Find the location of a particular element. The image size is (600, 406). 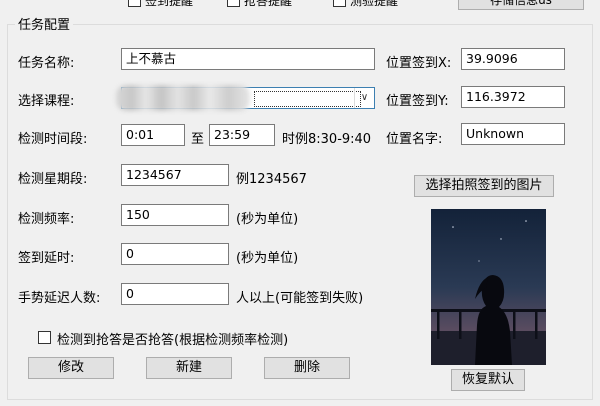

signin-reminder-checkbox is located at coordinates (134, 3).